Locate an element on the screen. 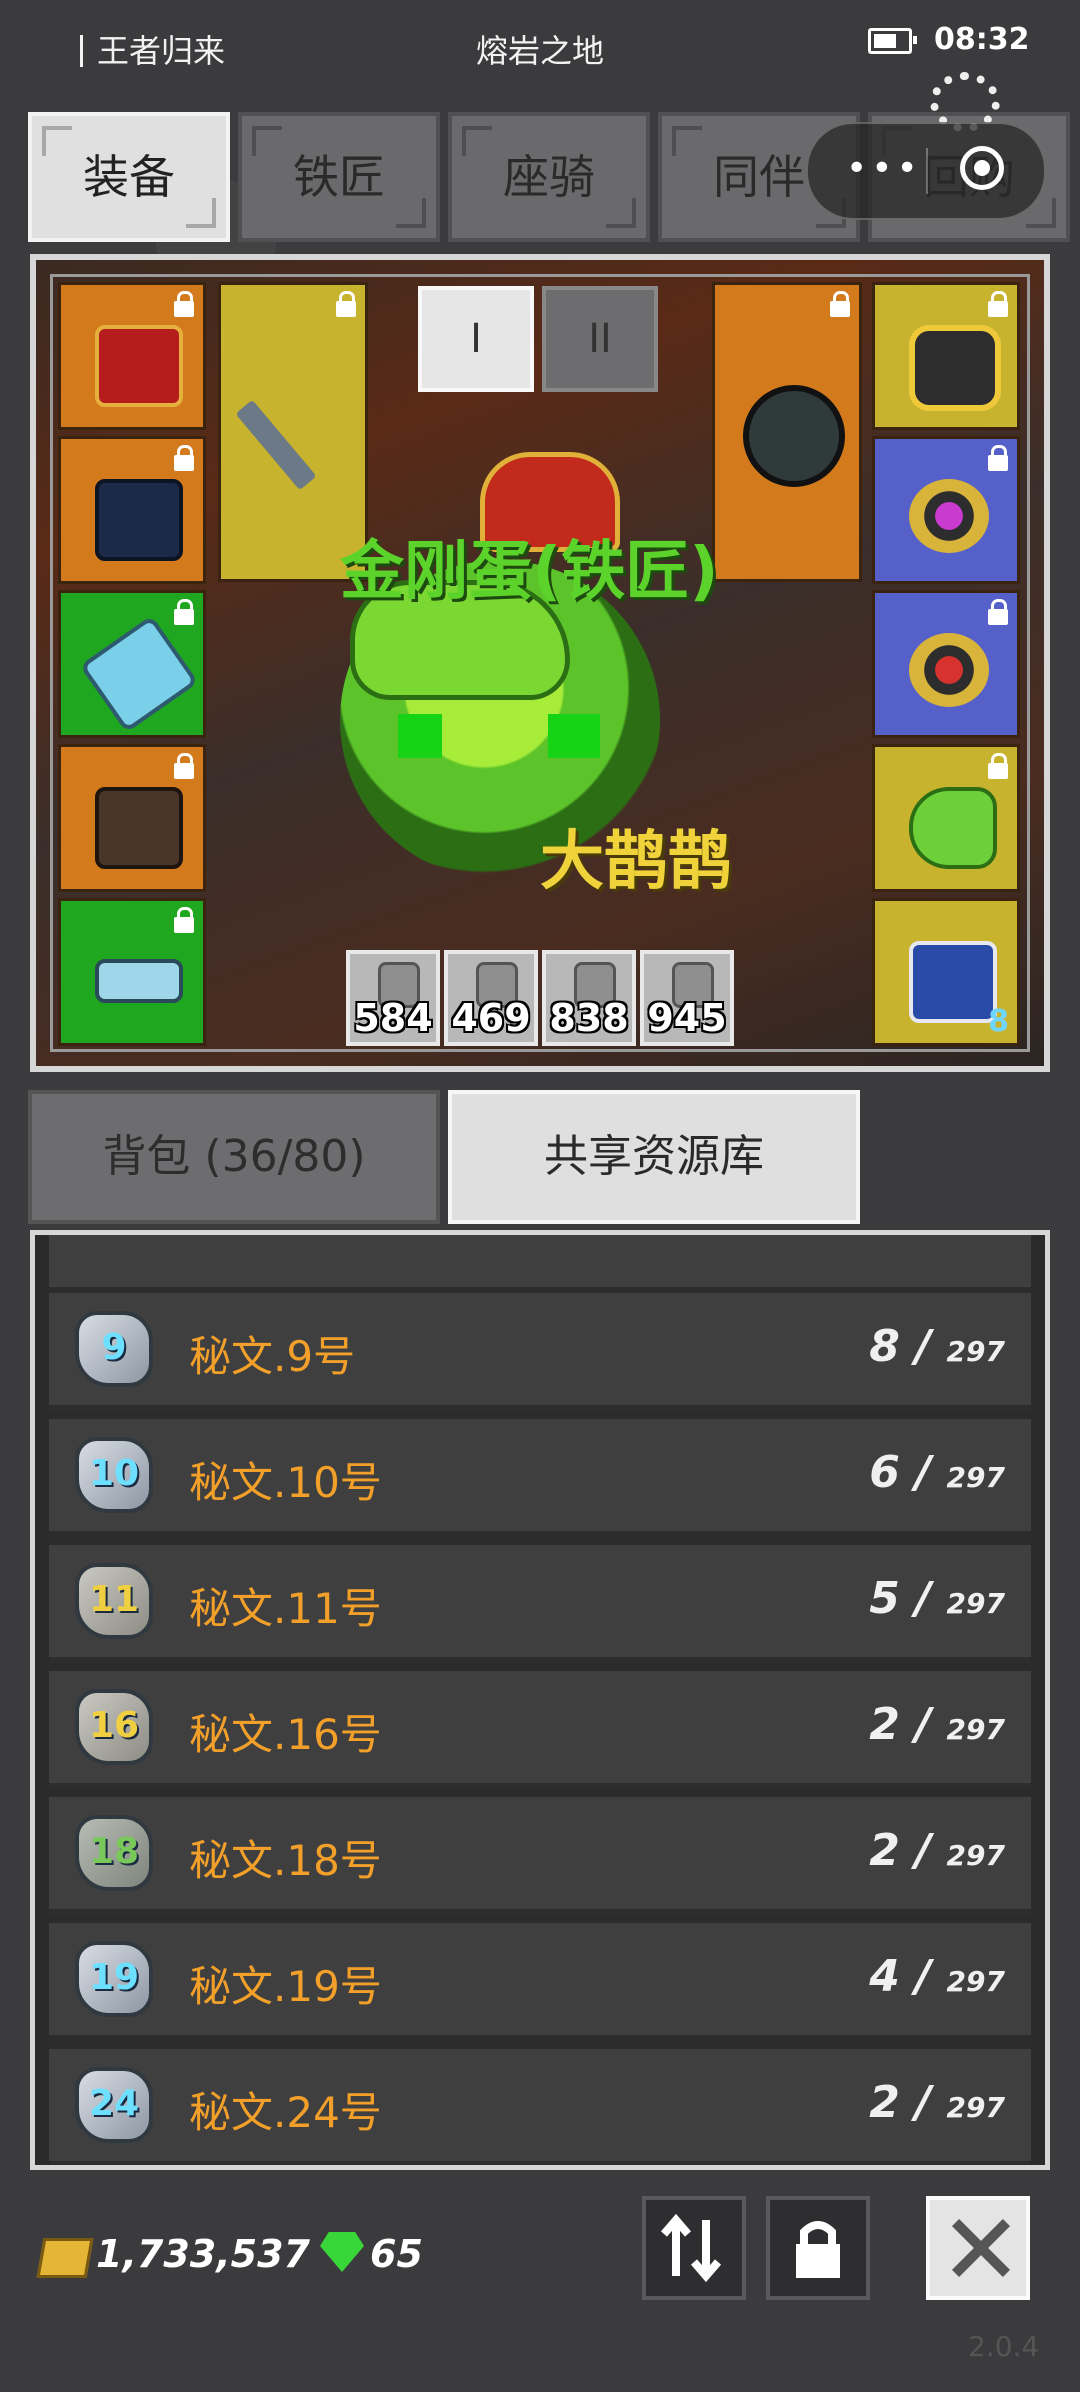  tab-label: 装备 is located at coordinates (129, 177).